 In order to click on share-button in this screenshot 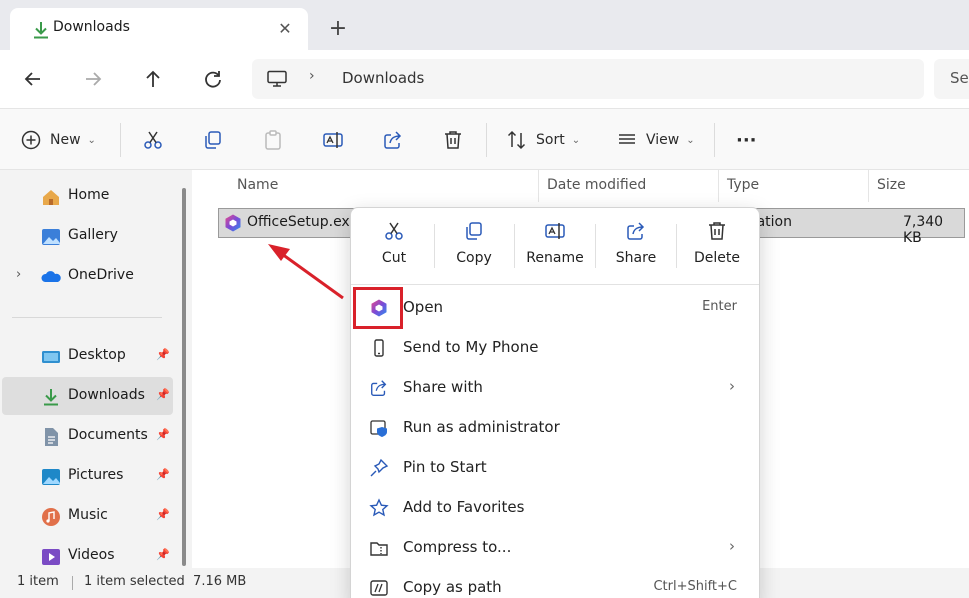, I will do `click(393, 140)`.